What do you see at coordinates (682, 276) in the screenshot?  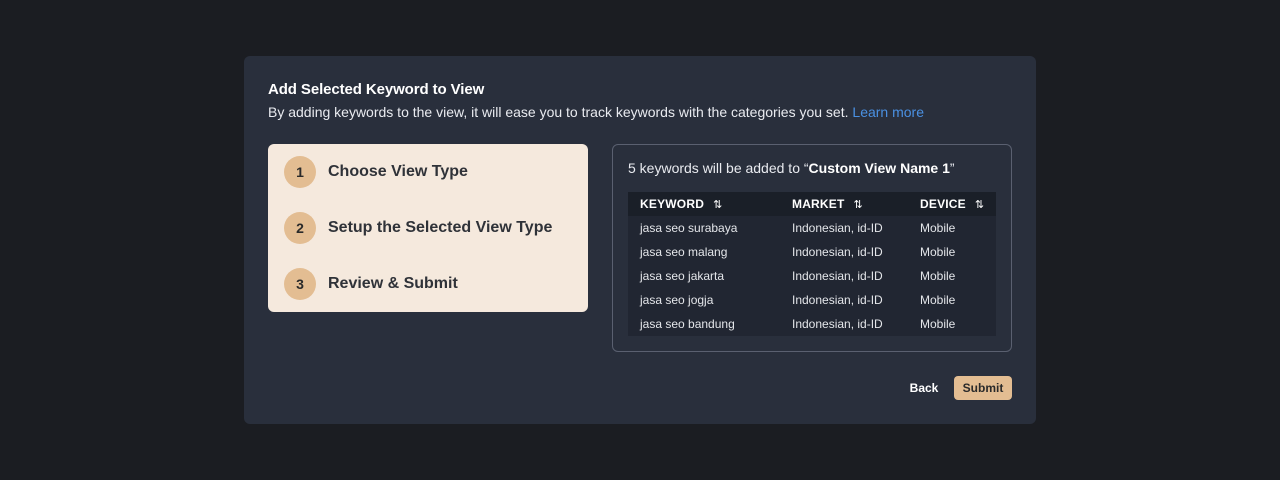 I see `keyword-cell: jasa seo jakarta` at bounding box center [682, 276].